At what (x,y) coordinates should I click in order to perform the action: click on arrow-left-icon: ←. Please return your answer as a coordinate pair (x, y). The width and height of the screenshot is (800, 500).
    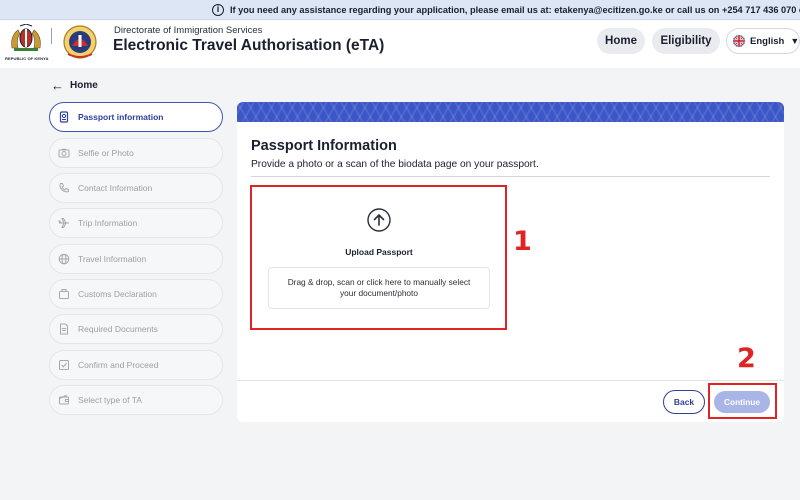
    Looking at the image, I should click on (57, 85).